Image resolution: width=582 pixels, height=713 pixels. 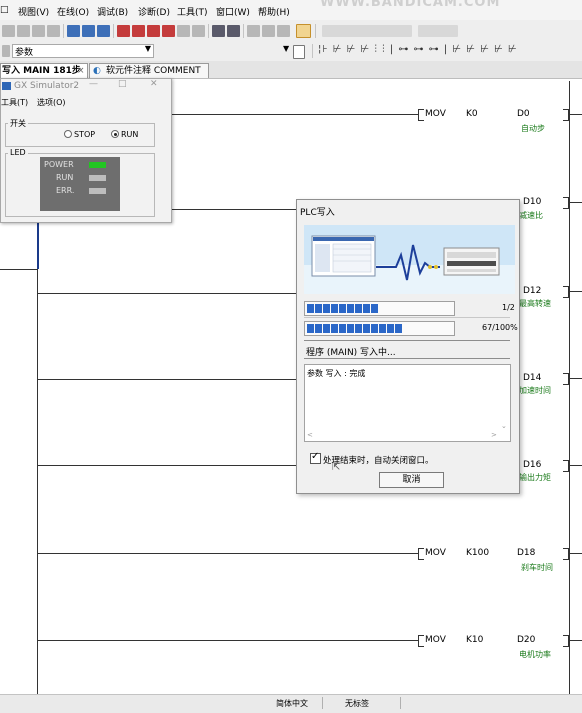 What do you see at coordinates (73, 11) in the screenshot?
I see `menu-online: 在线(O)` at bounding box center [73, 11].